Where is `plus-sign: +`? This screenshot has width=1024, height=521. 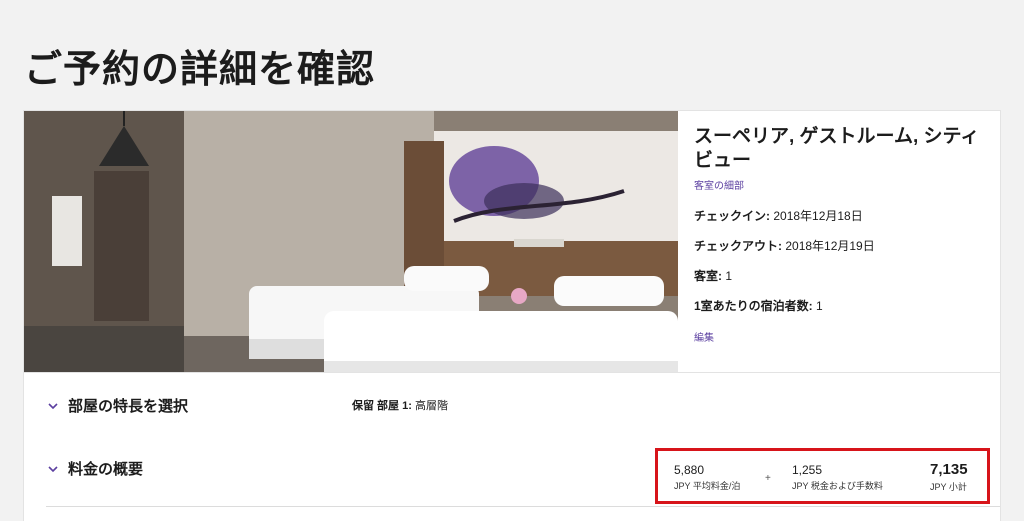 plus-sign: + is located at coordinates (768, 478).